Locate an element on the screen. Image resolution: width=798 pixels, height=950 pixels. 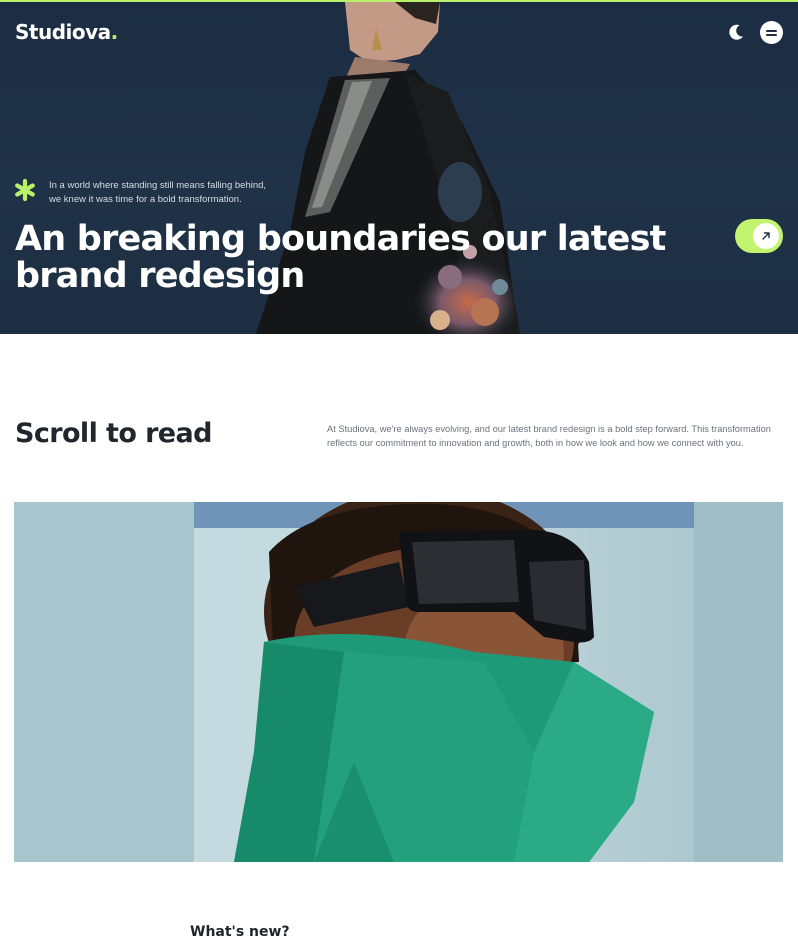
arrow-up-right-icon is located at coordinates (766, 236).